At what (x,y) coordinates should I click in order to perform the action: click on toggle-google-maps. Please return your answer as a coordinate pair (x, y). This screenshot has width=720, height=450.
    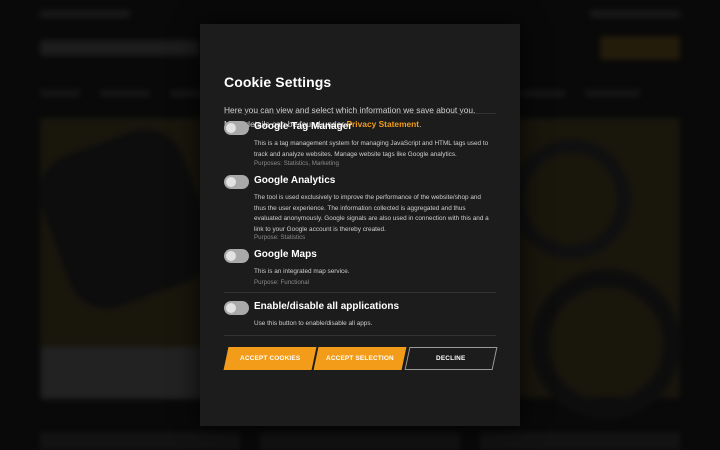
    Looking at the image, I should click on (236, 256).